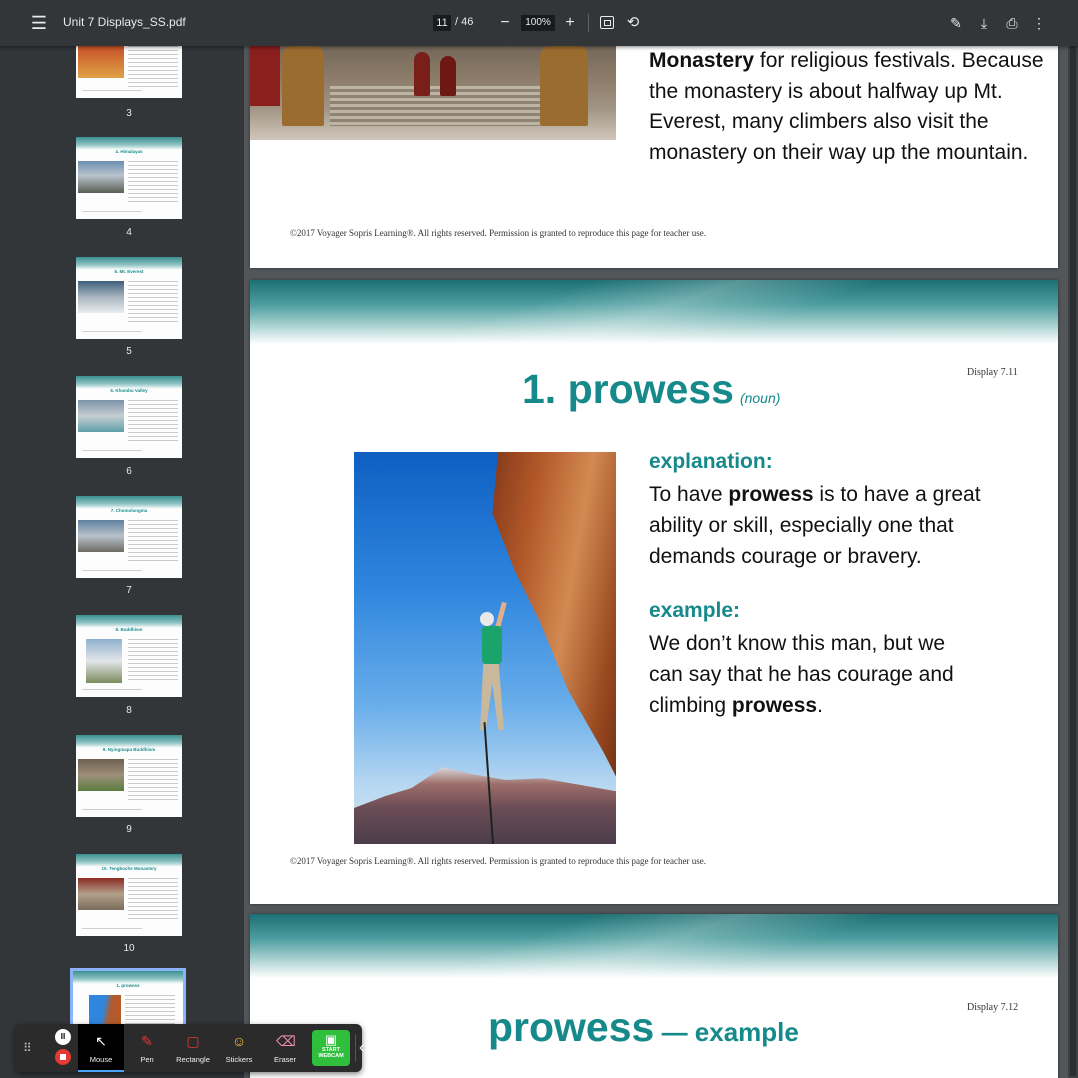 This screenshot has height=1078, width=1078. I want to click on edit-pen-icon: ✎, so click(956, 23).